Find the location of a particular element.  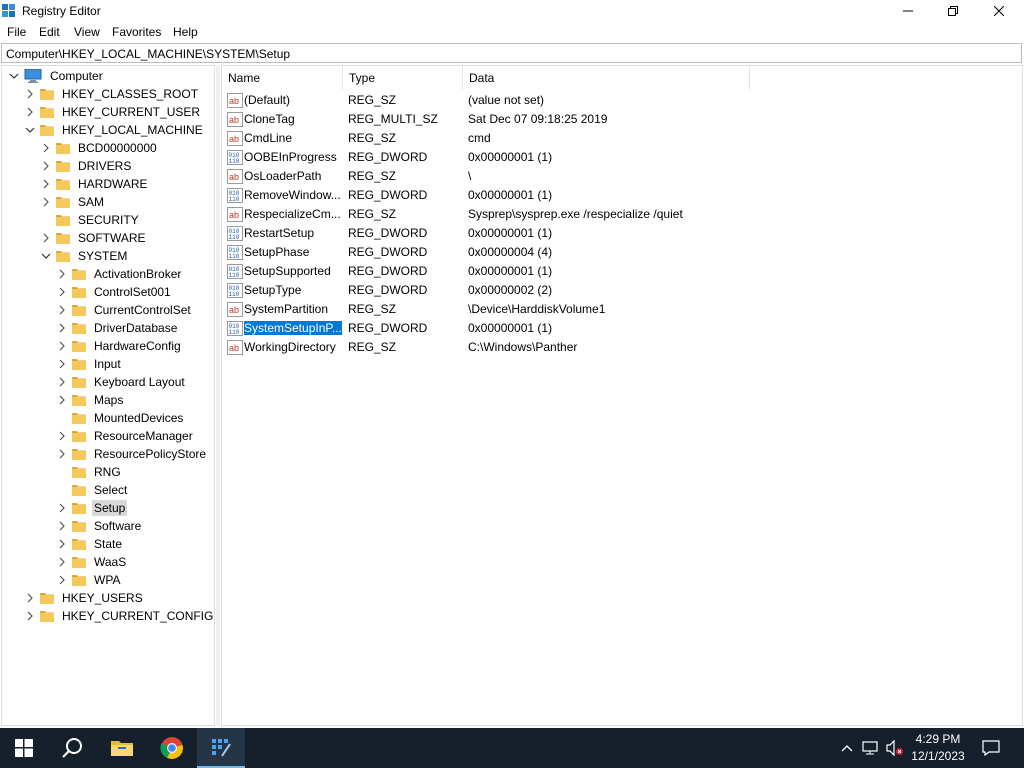

tree-node-driverdatabase: DriverDatabase is located at coordinates (117, 328).